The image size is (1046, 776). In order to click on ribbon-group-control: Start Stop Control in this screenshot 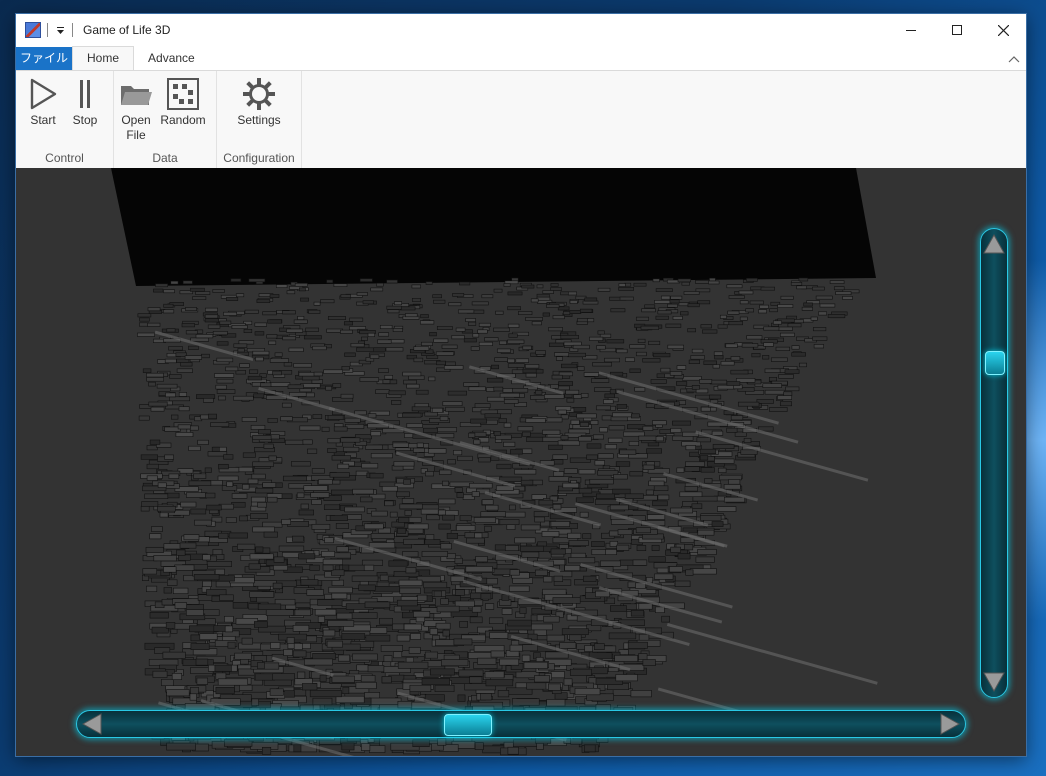, I will do `click(65, 120)`.